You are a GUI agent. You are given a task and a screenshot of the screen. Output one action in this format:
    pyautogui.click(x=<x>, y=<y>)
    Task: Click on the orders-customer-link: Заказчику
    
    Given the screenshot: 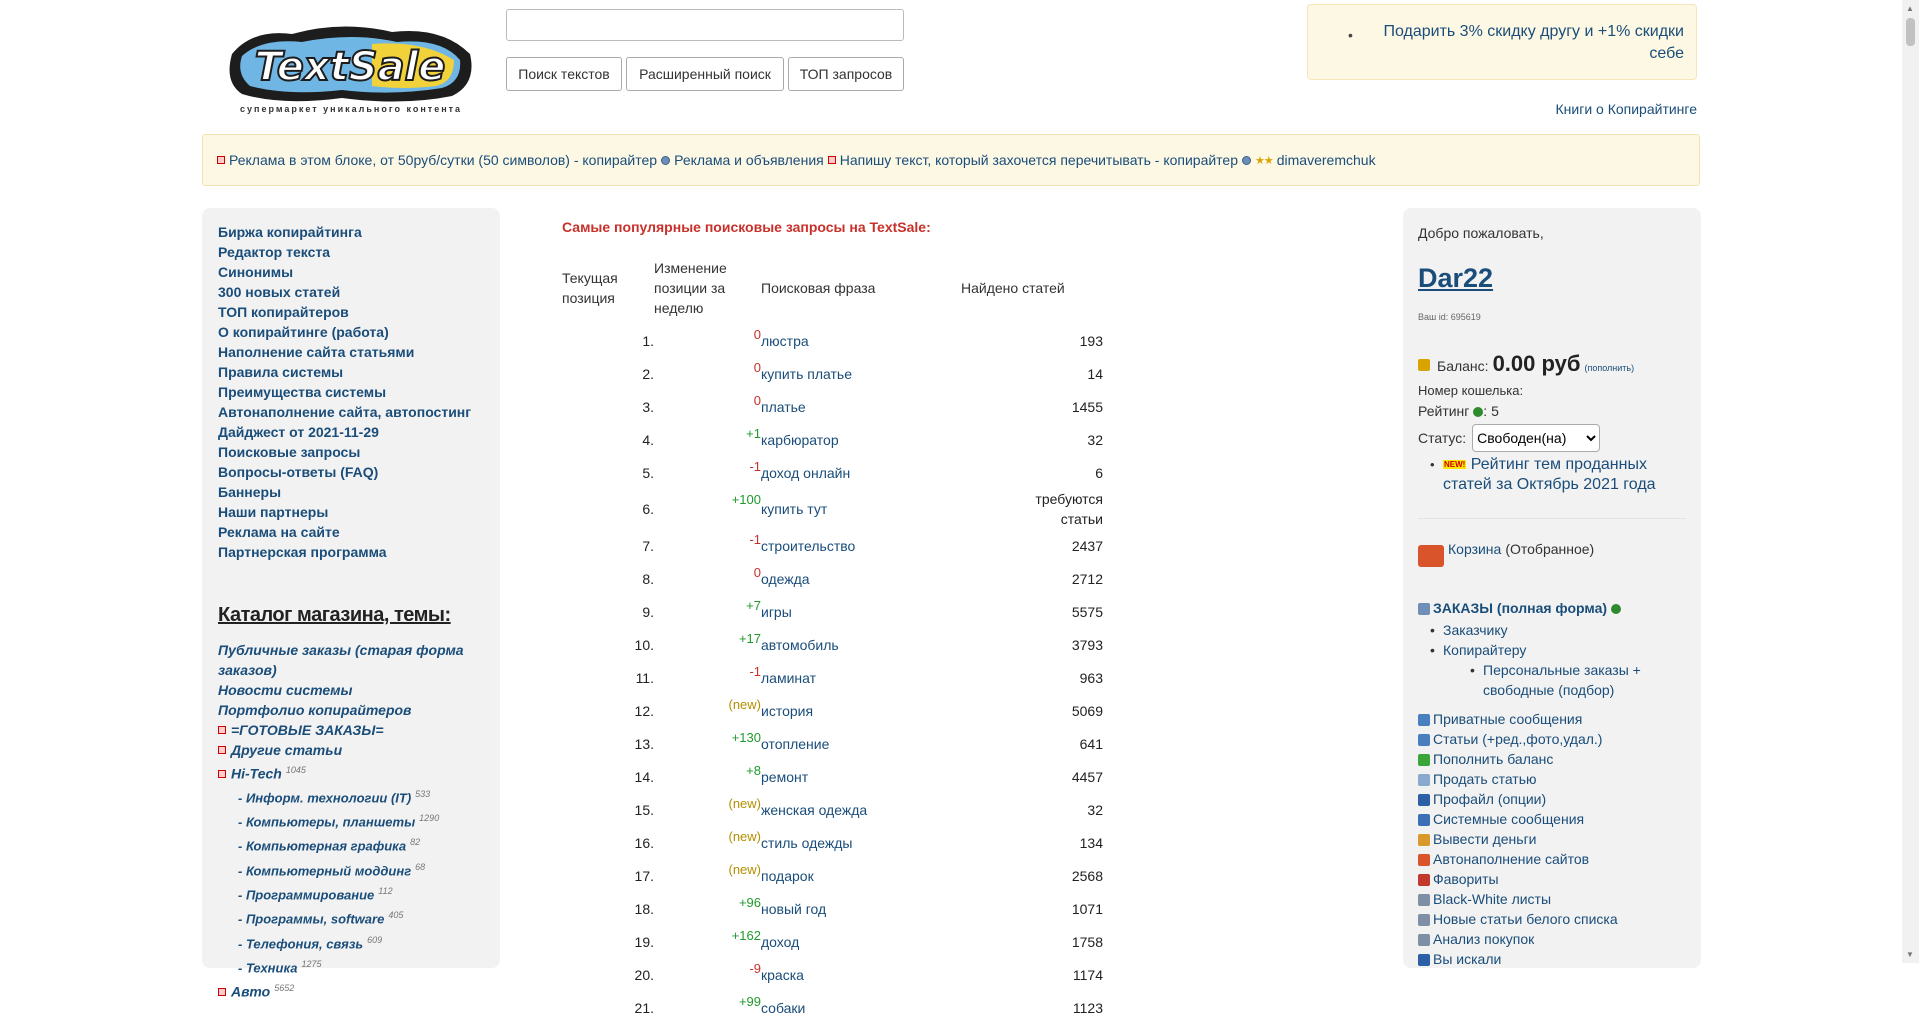 What is the action you would take?
    pyautogui.click(x=1475, y=630)
    